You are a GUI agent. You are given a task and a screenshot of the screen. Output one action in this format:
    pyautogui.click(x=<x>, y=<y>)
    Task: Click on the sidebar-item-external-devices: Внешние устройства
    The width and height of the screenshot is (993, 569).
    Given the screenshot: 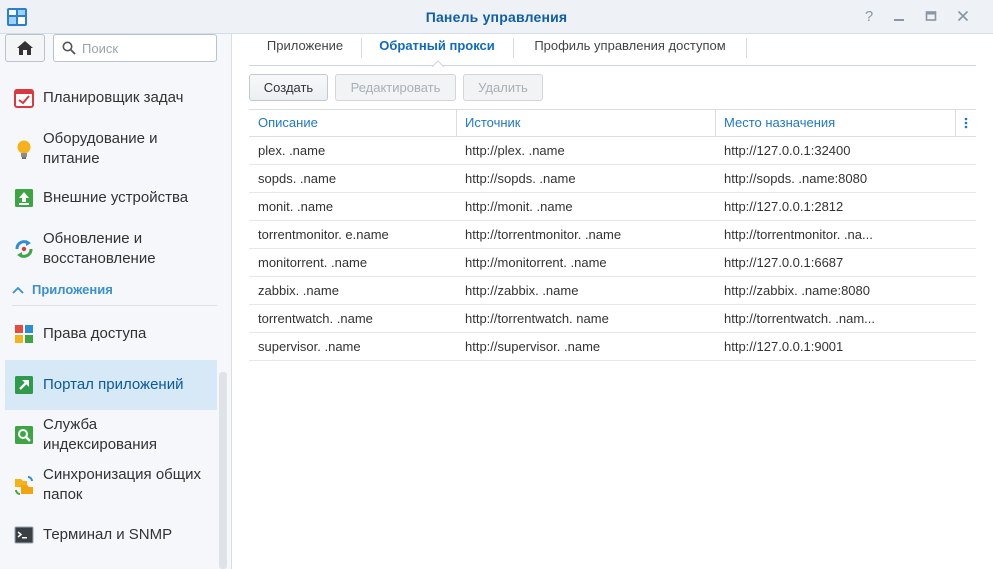 What is the action you would take?
    pyautogui.click(x=111, y=198)
    